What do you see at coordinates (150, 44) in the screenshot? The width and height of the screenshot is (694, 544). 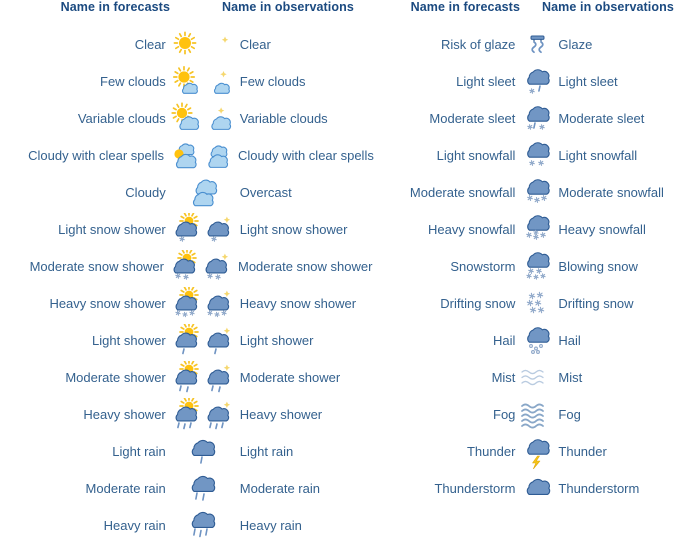 I see `forecast-label: Clear` at bounding box center [150, 44].